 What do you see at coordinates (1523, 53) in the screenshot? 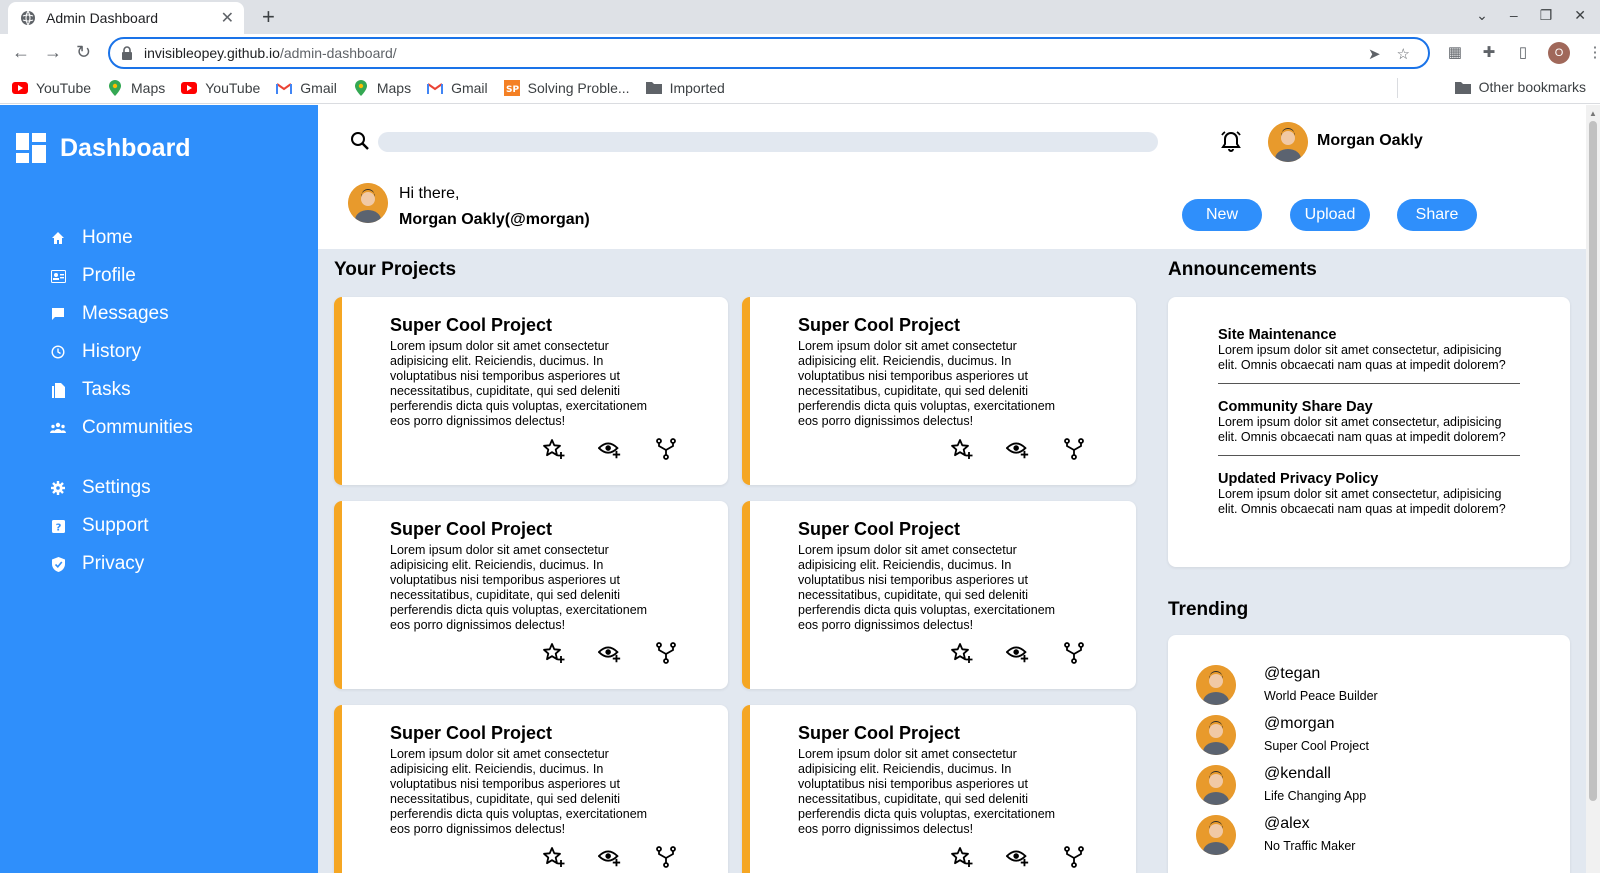
I see `side-panel-icon: ▯` at bounding box center [1523, 53].